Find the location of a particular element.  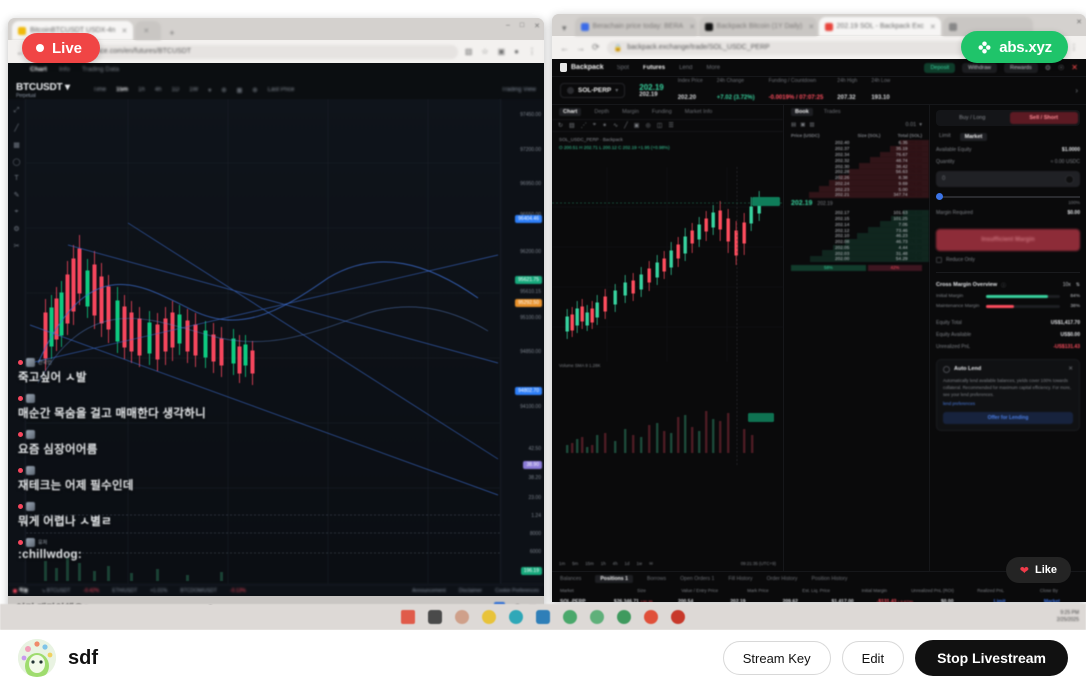

ticker-item-2: ETH/USDT is located at coordinates (124, 591).